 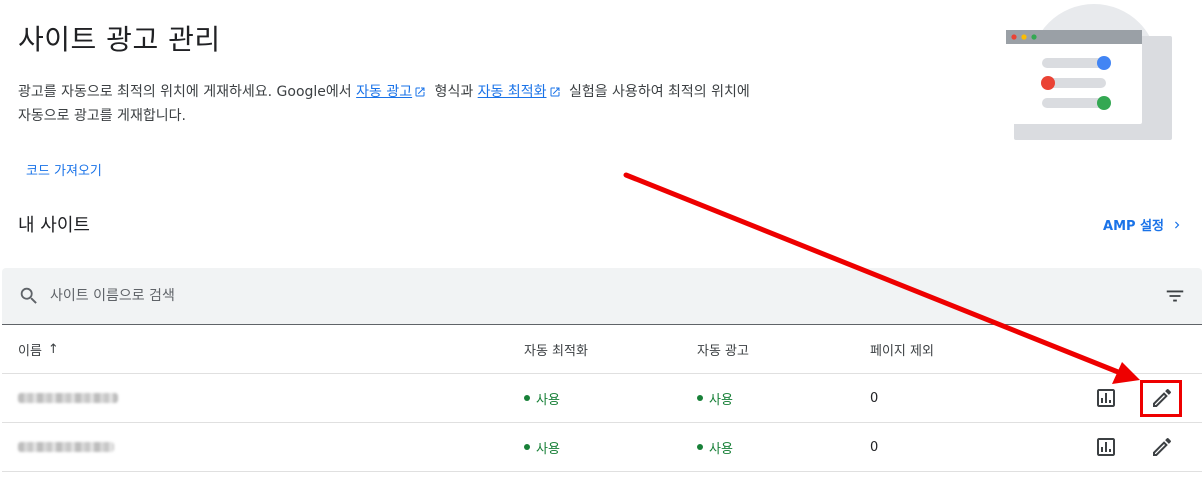 I want to click on auto-optimization-link: 자동 최적화, so click(x=512, y=92).